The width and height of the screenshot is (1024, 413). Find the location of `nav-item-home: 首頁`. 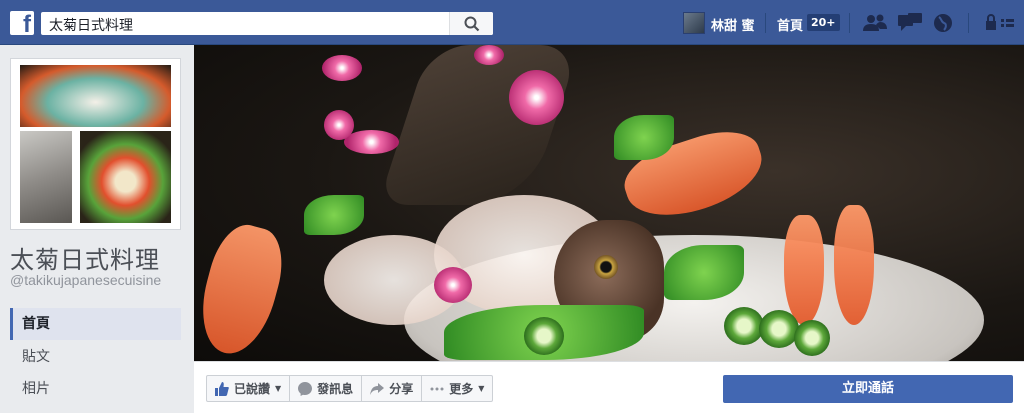

nav-item-home: 首頁 is located at coordinates (95, 324).